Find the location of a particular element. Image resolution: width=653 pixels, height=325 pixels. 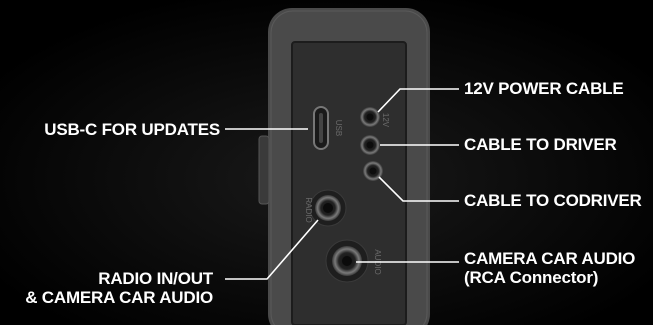

driver-port is located at coordinates (370, 145).